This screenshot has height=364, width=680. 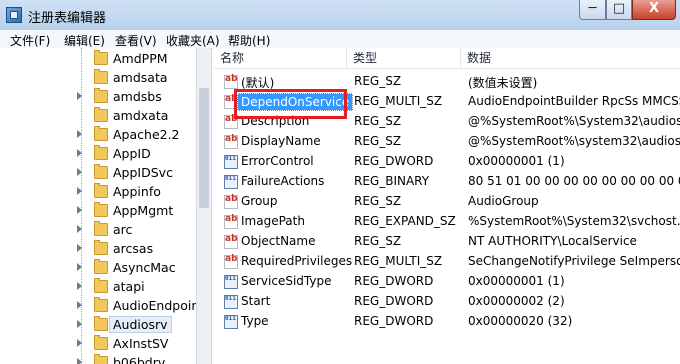 I want to click on tree-item-label: AppMgmt, so click(x=143, y=210).